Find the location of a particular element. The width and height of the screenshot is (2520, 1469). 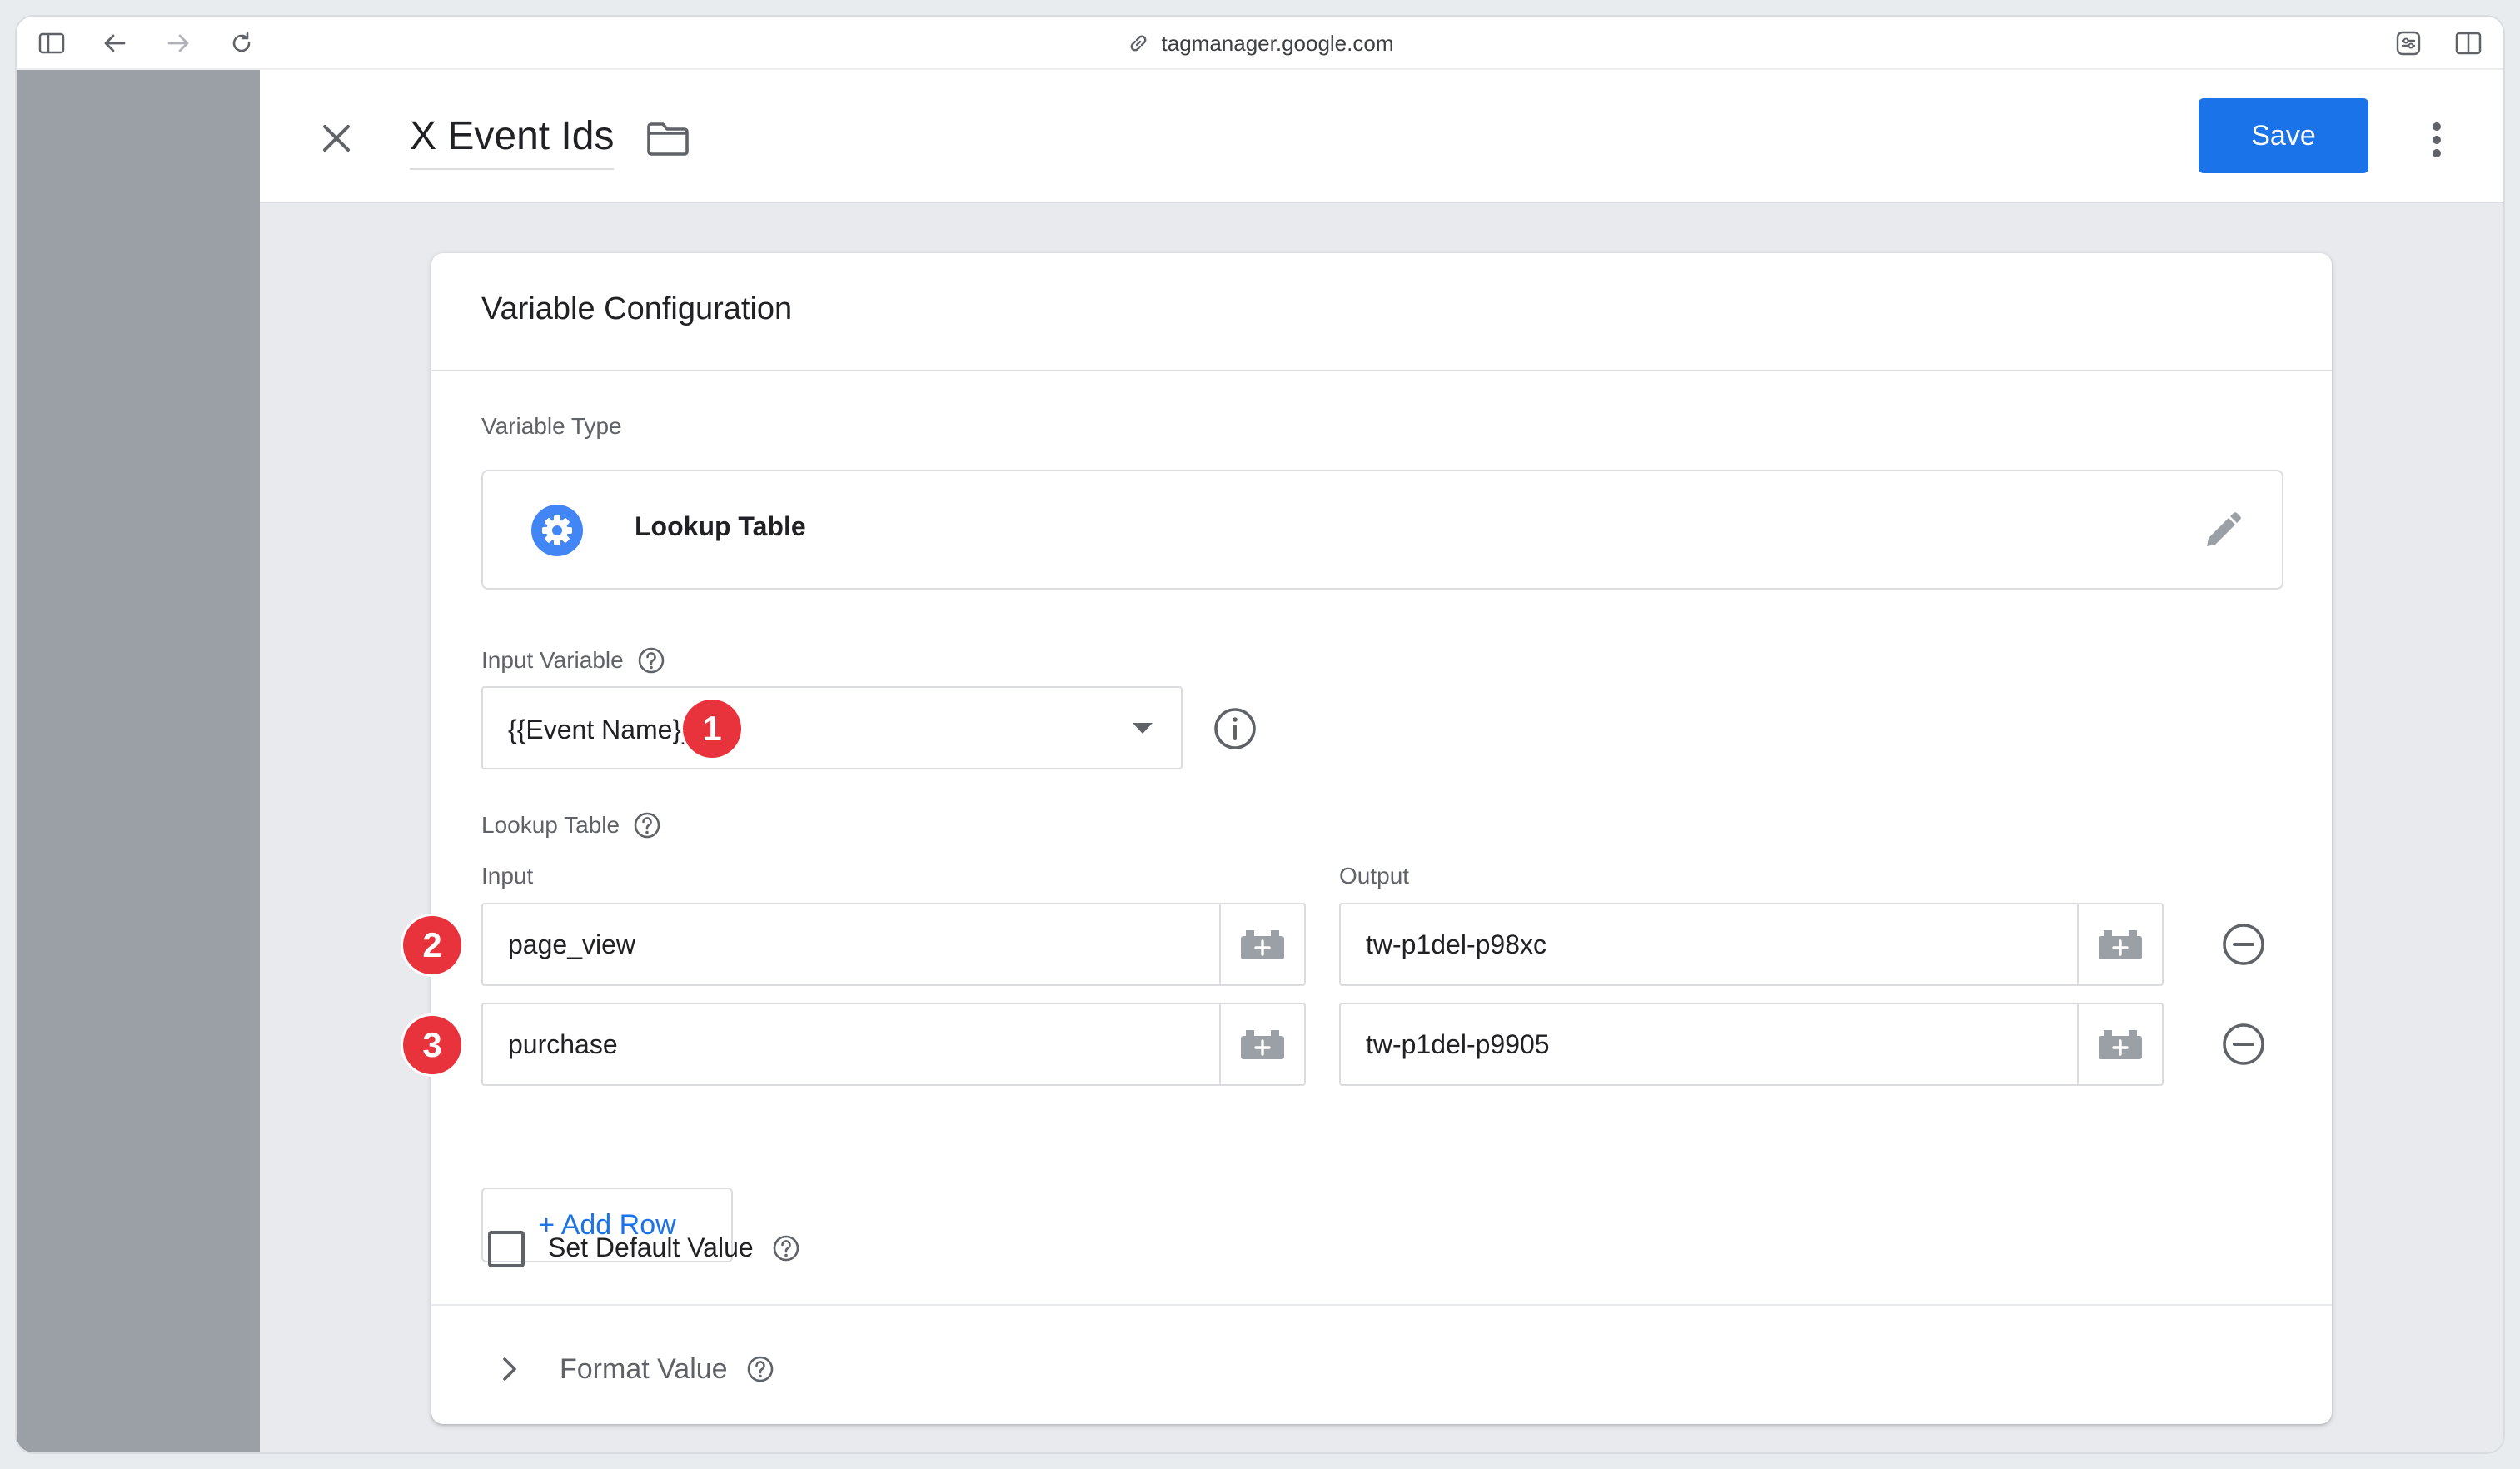

sidebar-toggle-icon is located at coordinates (52, 43).